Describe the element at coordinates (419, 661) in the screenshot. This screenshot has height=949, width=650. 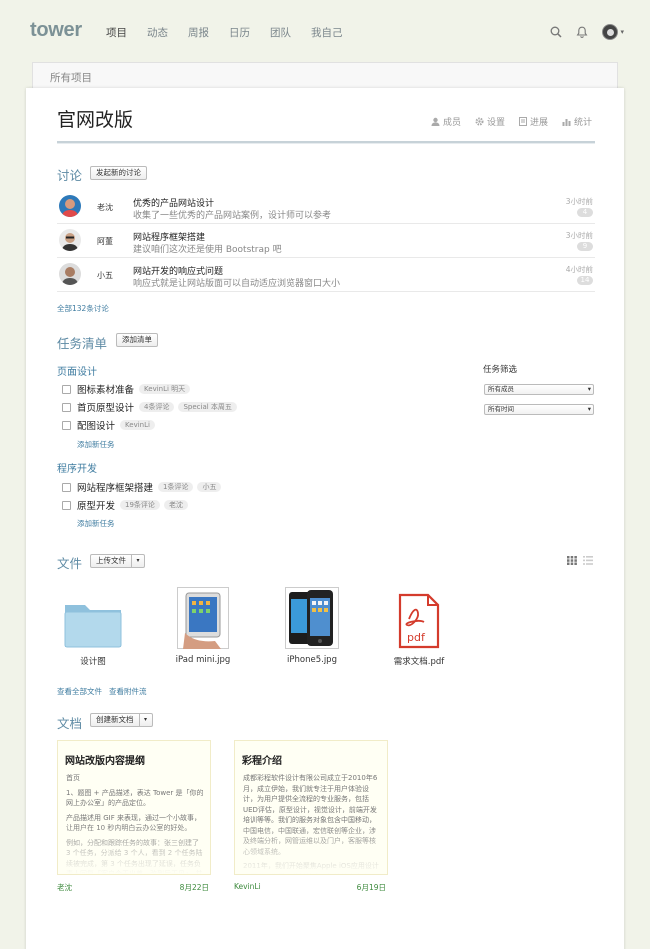
I see `file-name: 需求文档.pdf` at that location.